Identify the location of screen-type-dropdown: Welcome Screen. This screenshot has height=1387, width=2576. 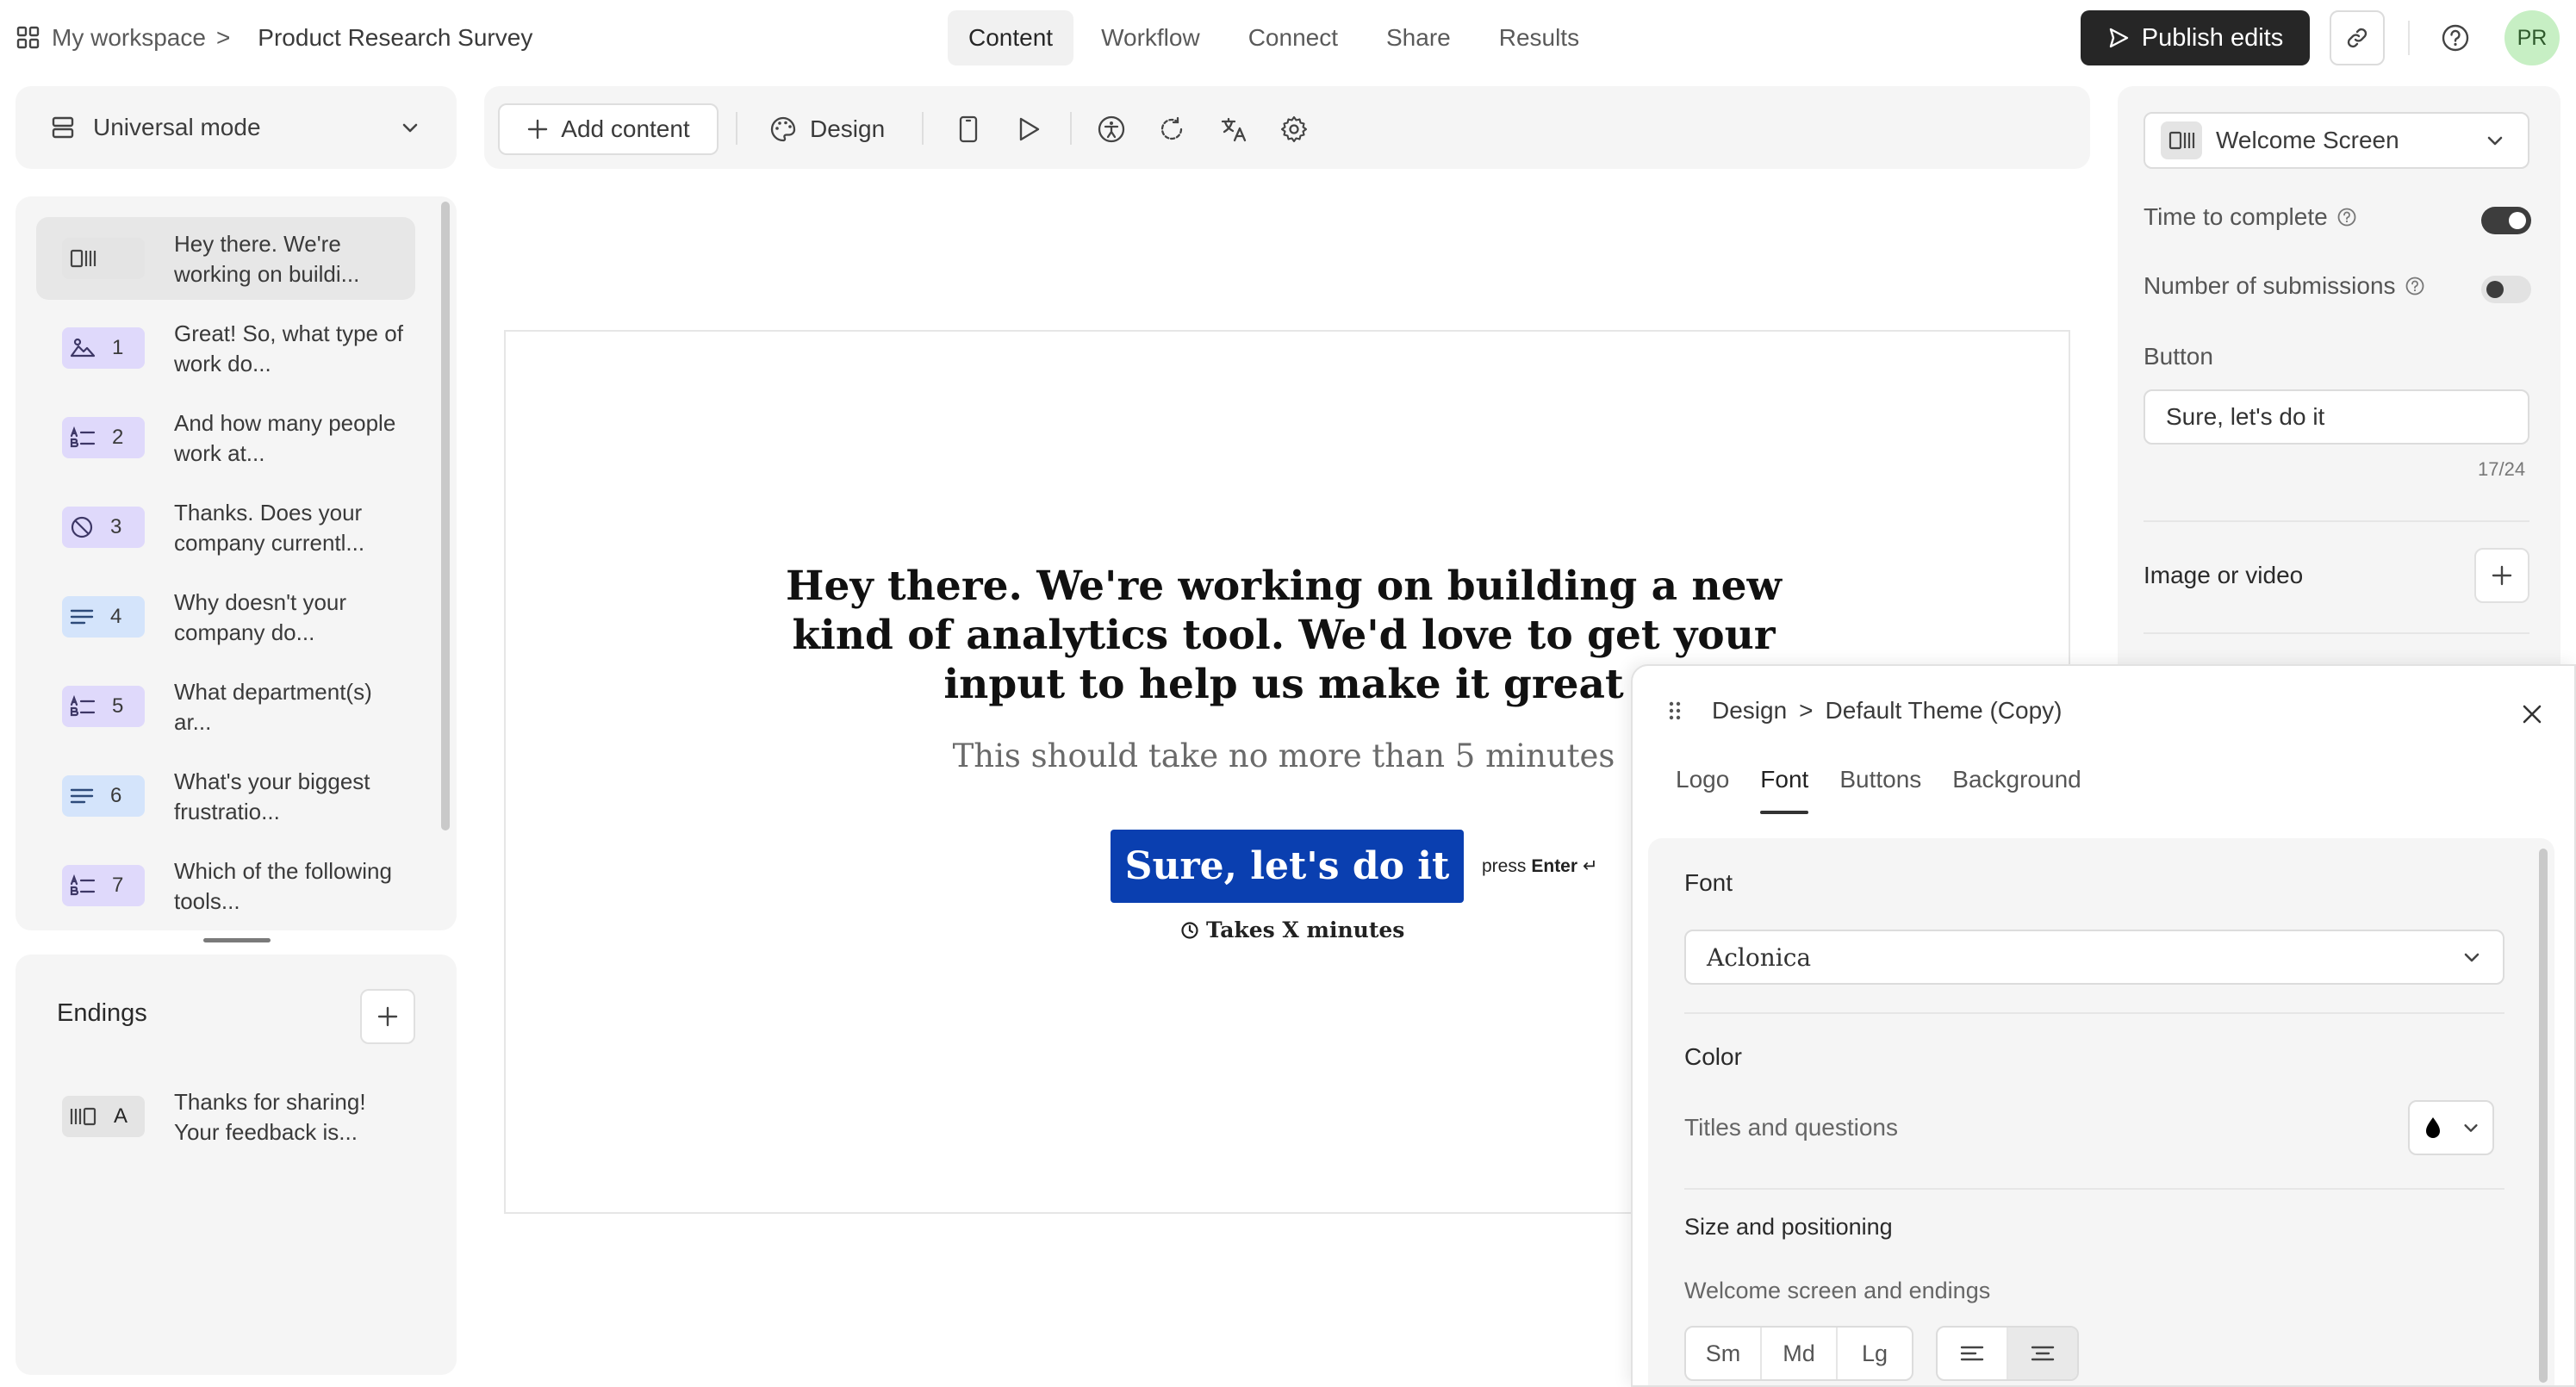
(2337, 140).